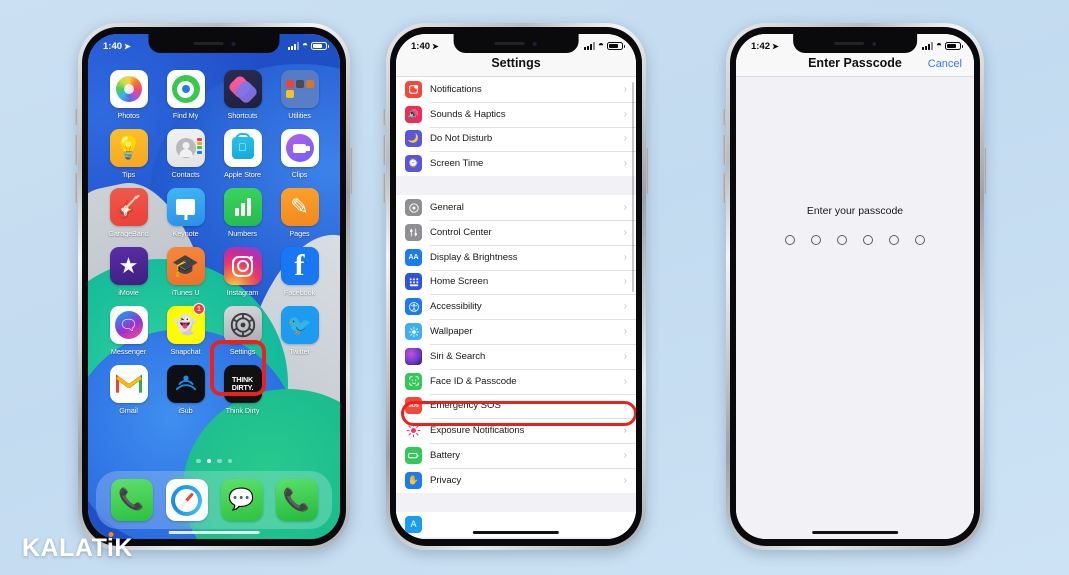 Image resolution: width=1069 pixels, height=575 pixels. I want to click on messages-icon: 💬, so click(241, 500).